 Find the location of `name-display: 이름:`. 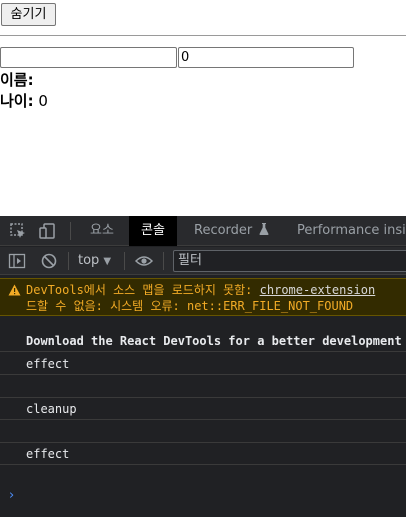

name-display: 이름: is located at coordinates (17, 80).